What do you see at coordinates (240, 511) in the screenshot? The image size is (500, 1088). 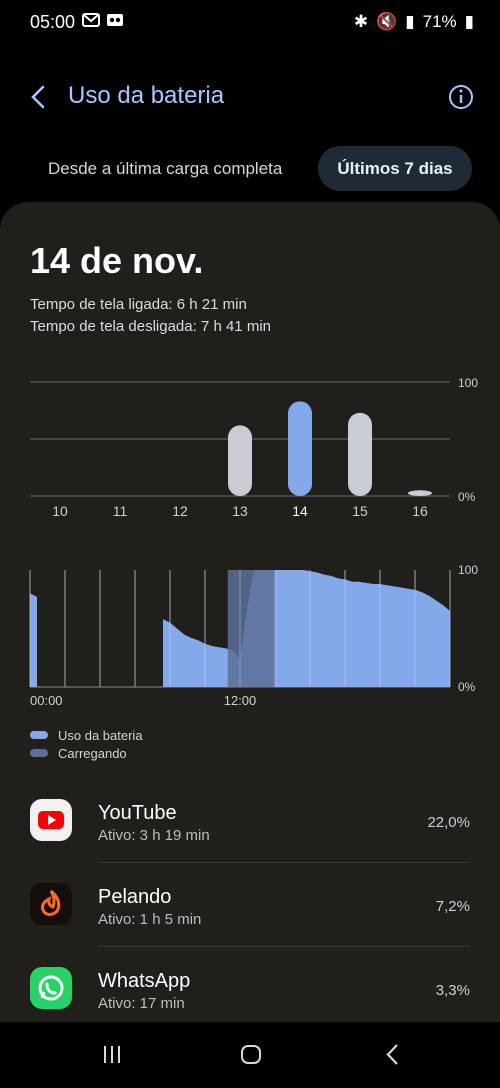 I see `bar-tick-label-13: 13` at bounding box center [240, 511].